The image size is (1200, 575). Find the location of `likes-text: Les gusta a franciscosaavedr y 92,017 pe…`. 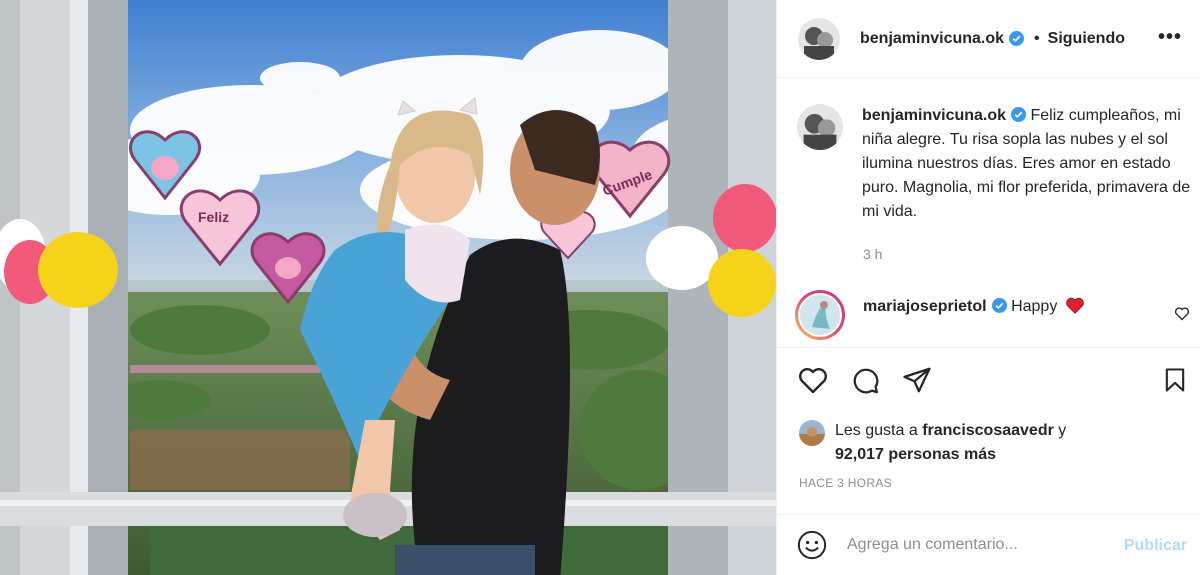

likes-text: Les gusta a franciscosaavedr y 92,017 pe… is located at coordinates (950, 443).